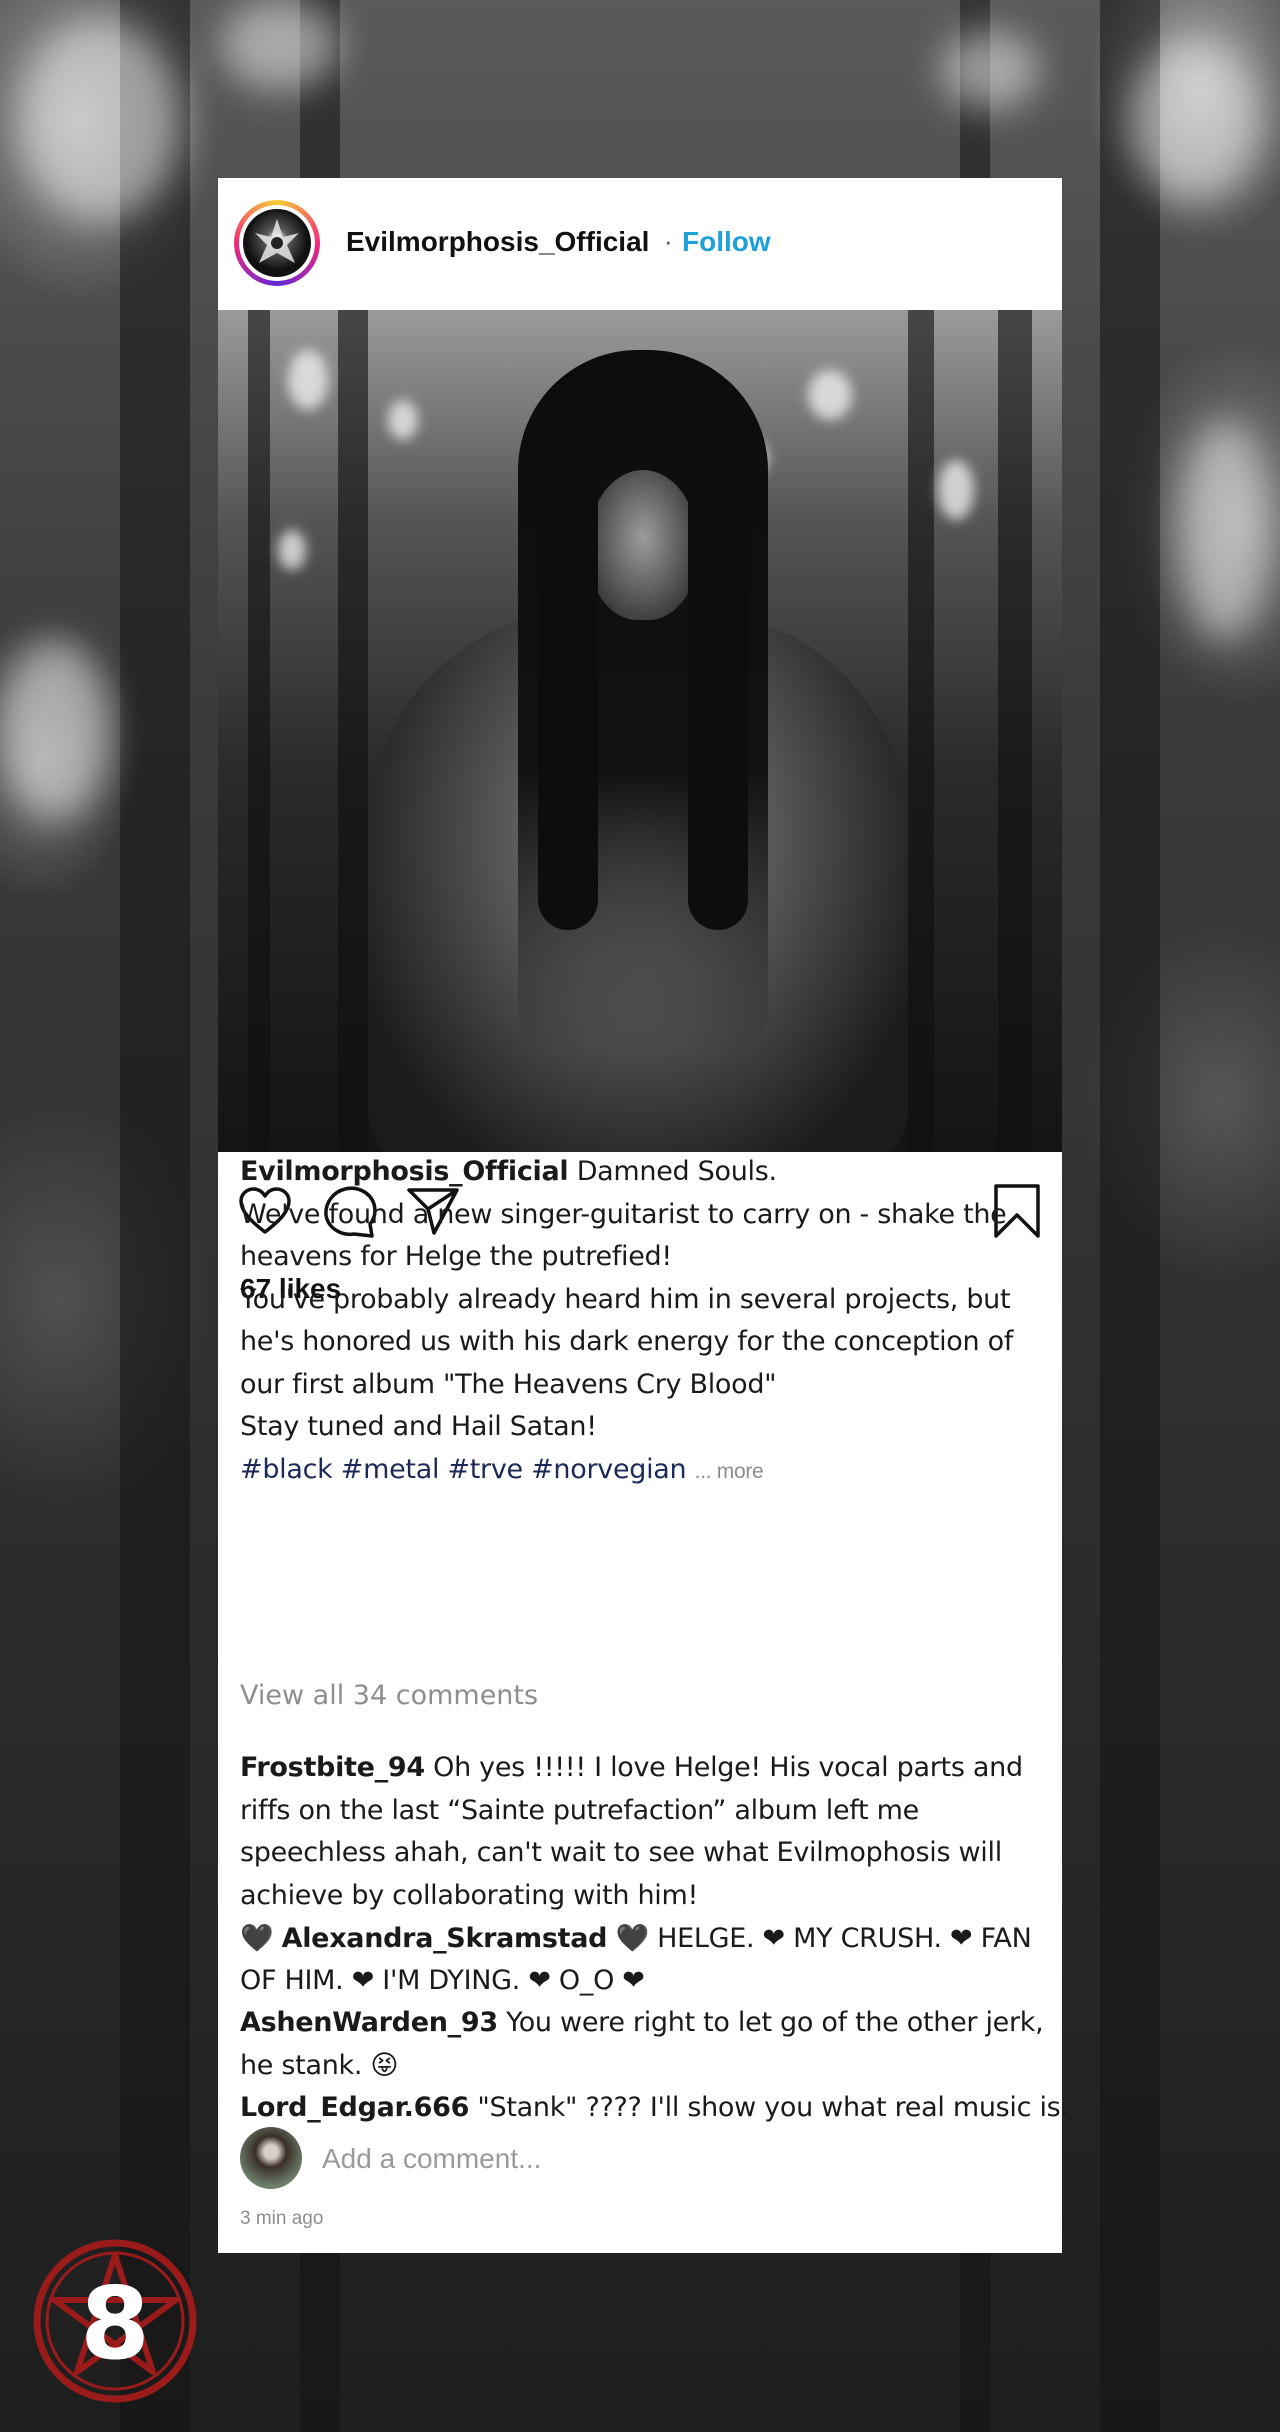  Describe the element at coordinates (115, 2323) in the screenshot. I see `badge-number: 8` at that location.